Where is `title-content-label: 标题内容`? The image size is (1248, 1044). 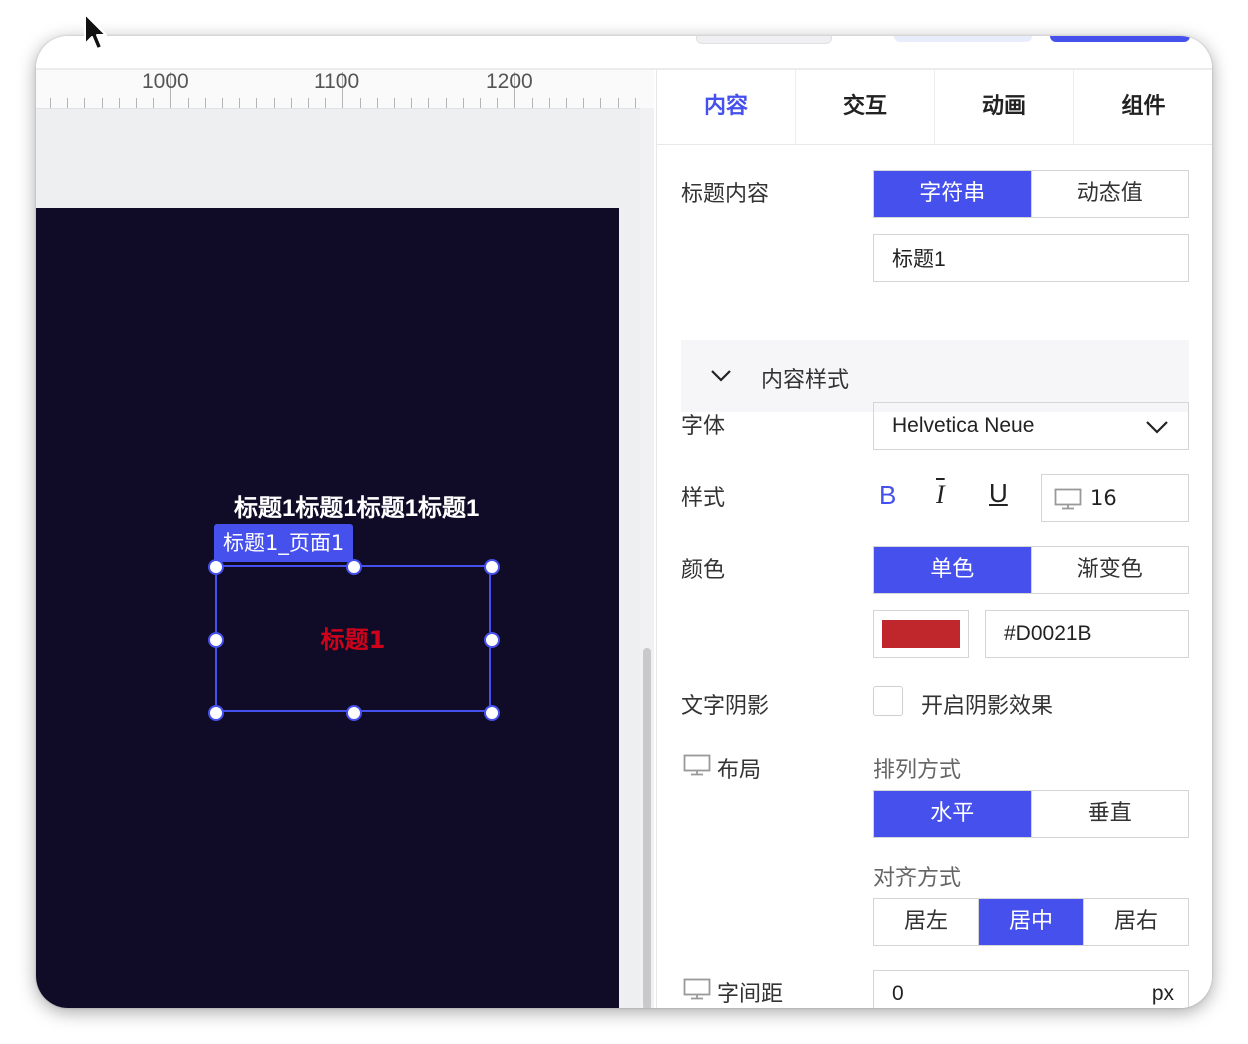
title-content-label: 标题内容 is located at coordinates (725, 194).